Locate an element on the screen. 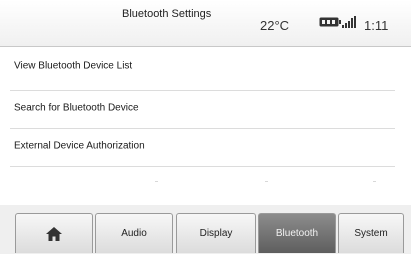 The width and height of the screenshot is (411, 254). tab-label: Bluetooth is located at coordinates (297, 233).